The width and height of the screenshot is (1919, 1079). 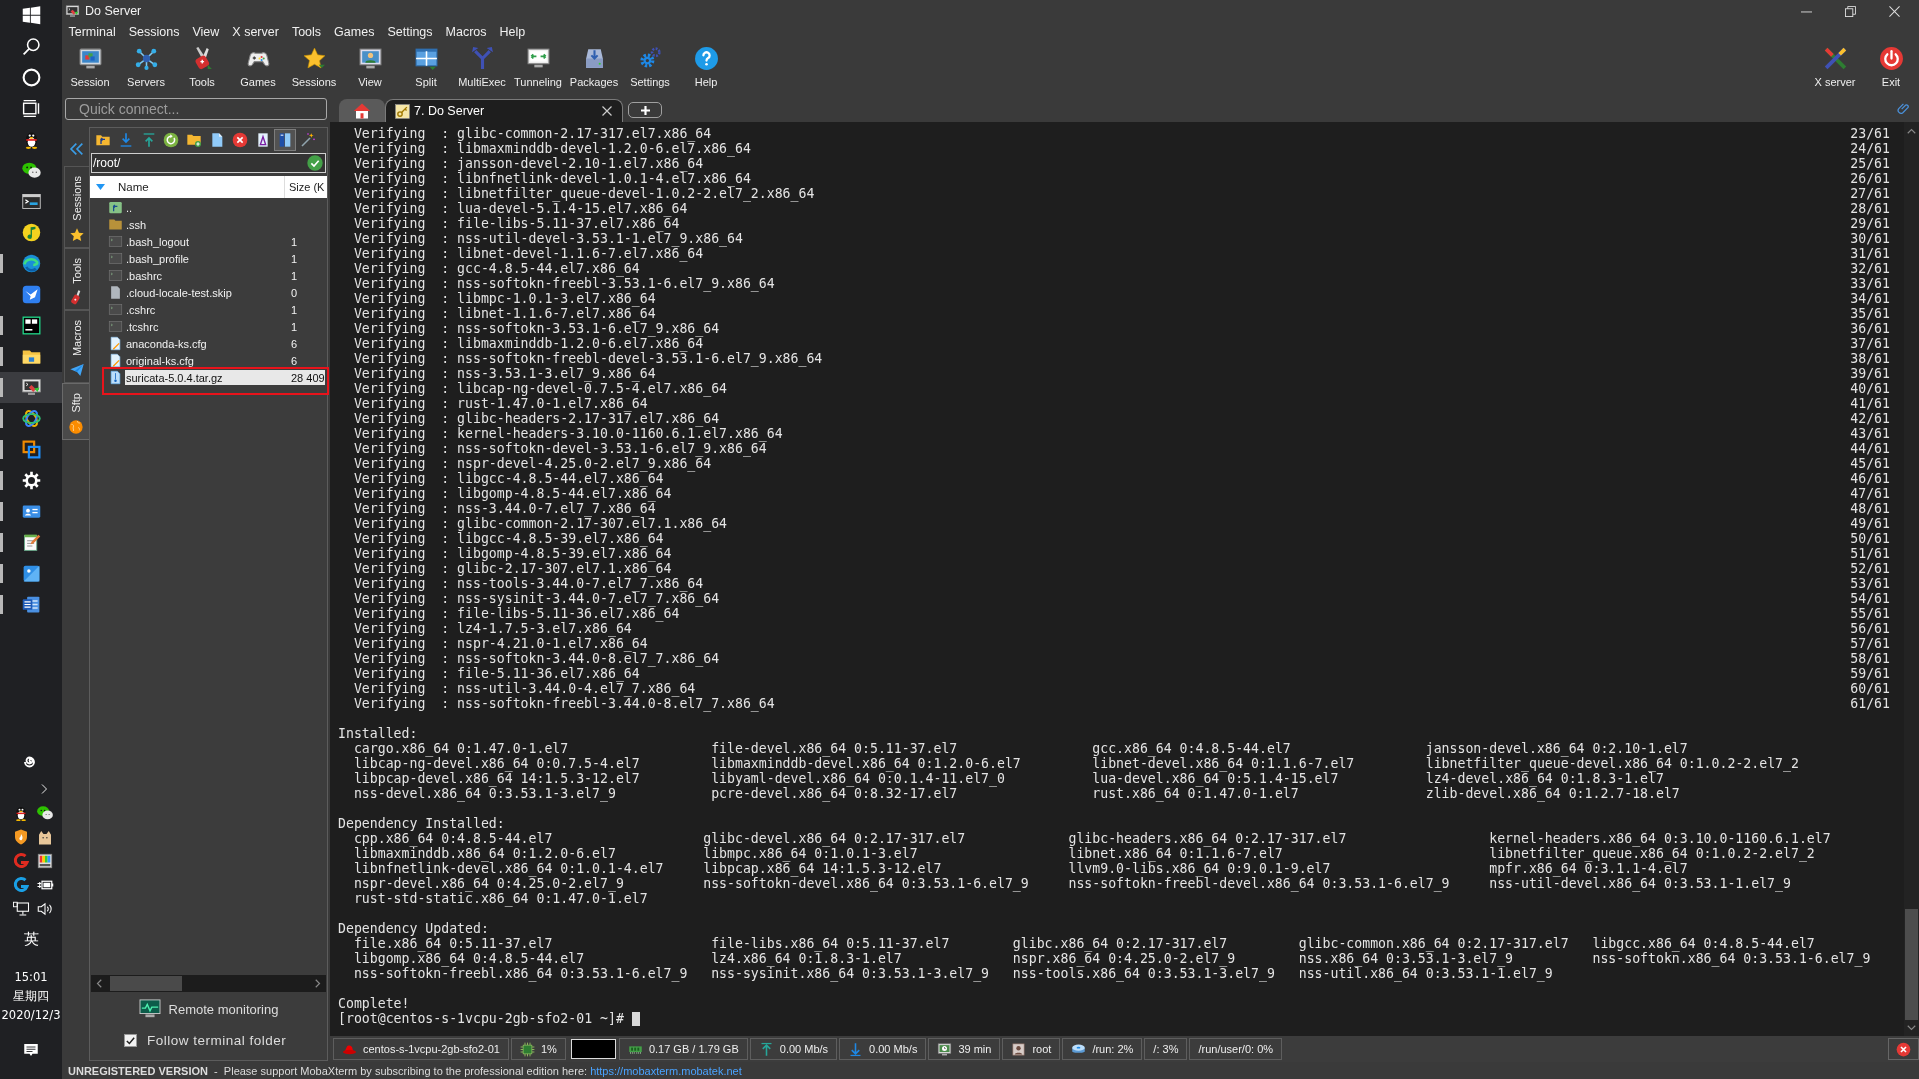 I want to click on scroll-down-icon, so click(x=1911, y=1028).